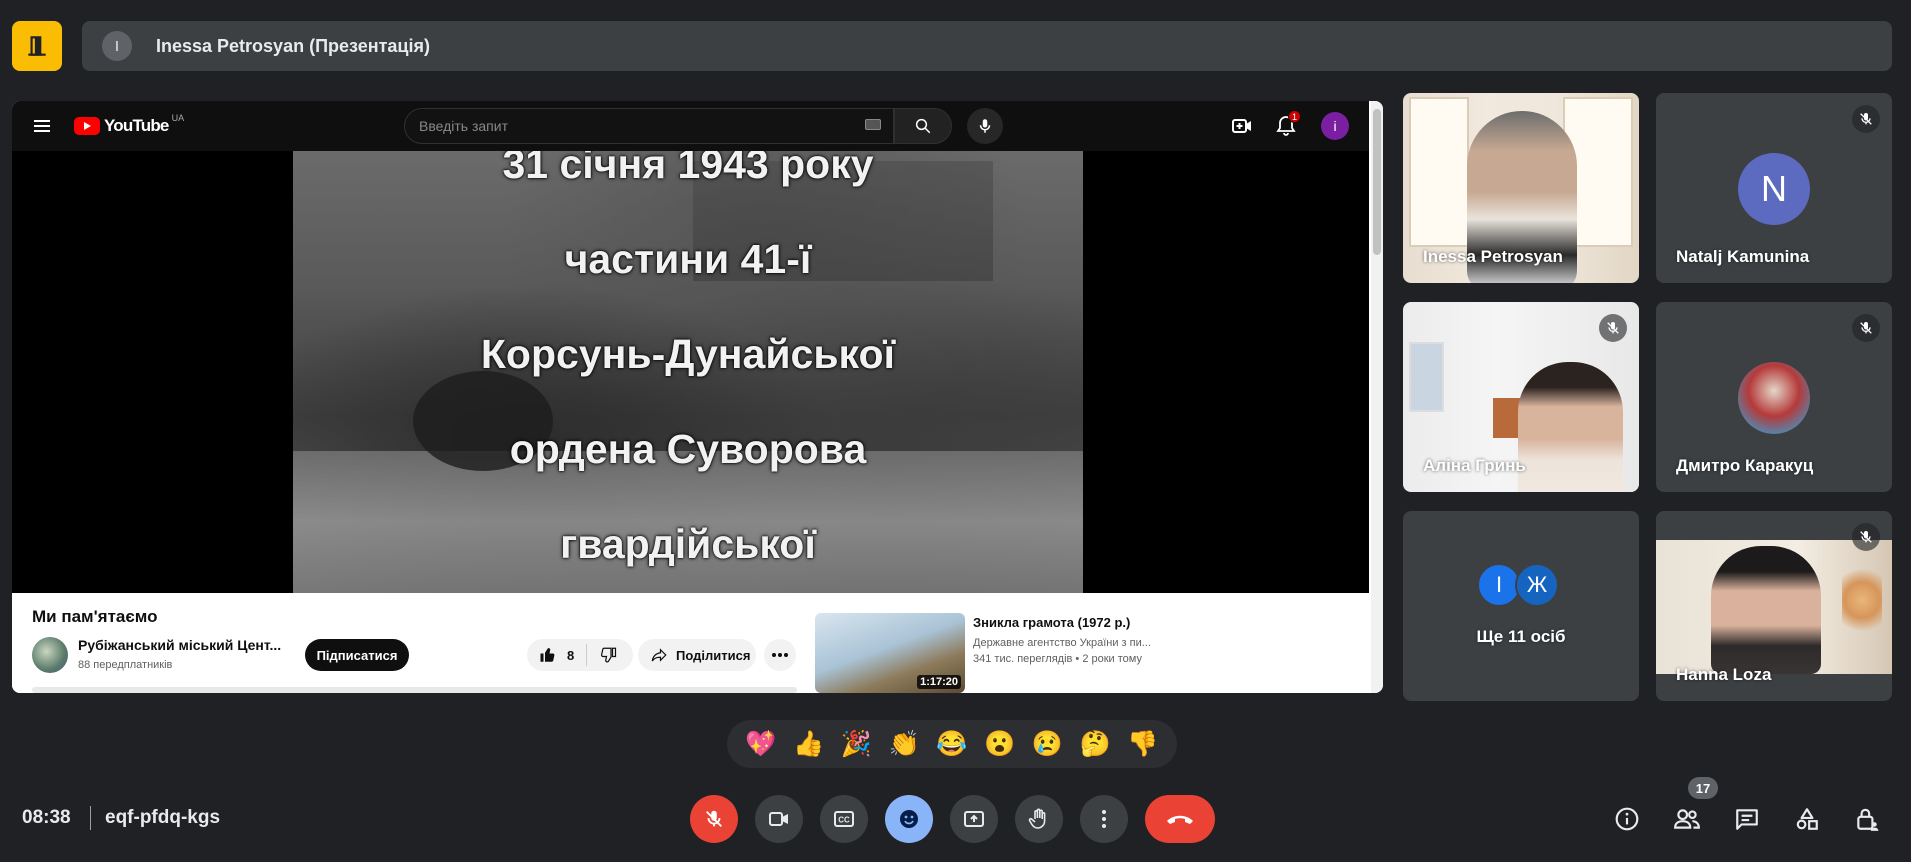 The width and height of the screenshot is (1911, 862). Describe the element at coordinates (1439, 172) in the screenshot. I see `bookshelf` at that location.